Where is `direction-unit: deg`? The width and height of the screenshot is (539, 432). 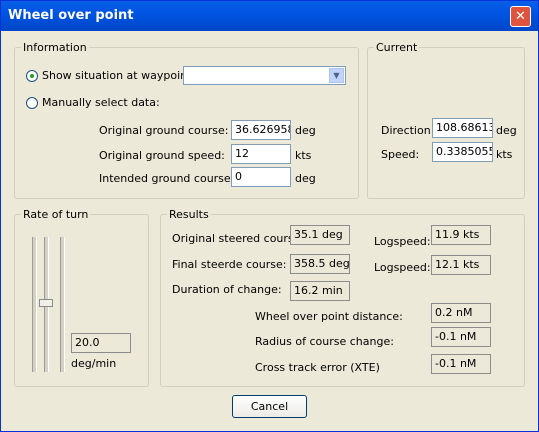
direction-unit: deg is located at coordinates (506, 130).